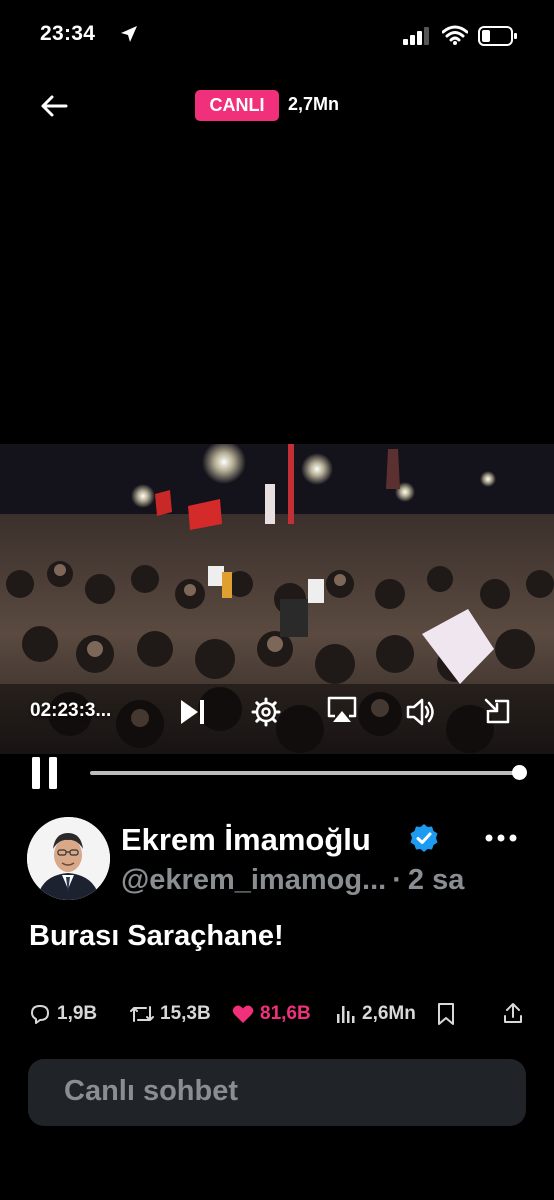 This screenshot has width=554, height=1200. Describe the element at coordinates (346, 1014) in the screenshot. I see `views-chart-icon` at that location.